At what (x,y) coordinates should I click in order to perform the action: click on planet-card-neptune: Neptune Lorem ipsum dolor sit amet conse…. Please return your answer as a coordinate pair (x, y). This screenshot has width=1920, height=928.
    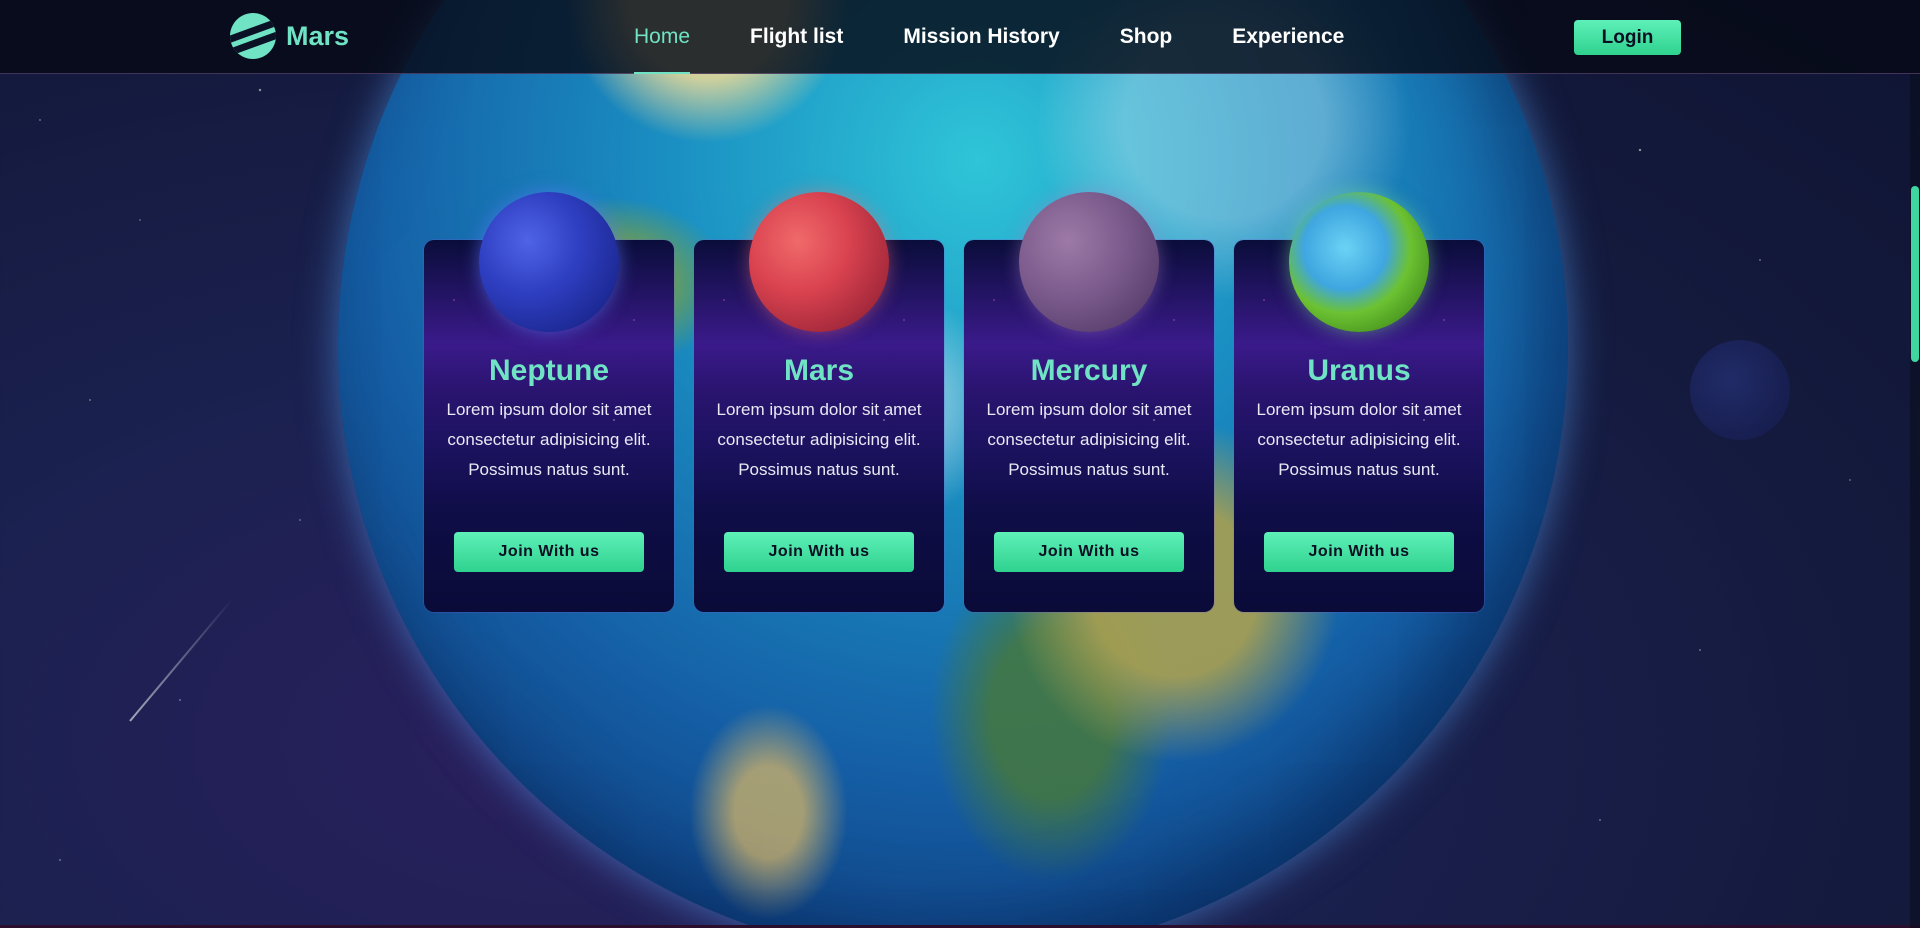
    Looking at the image, I should click on (549, 402).